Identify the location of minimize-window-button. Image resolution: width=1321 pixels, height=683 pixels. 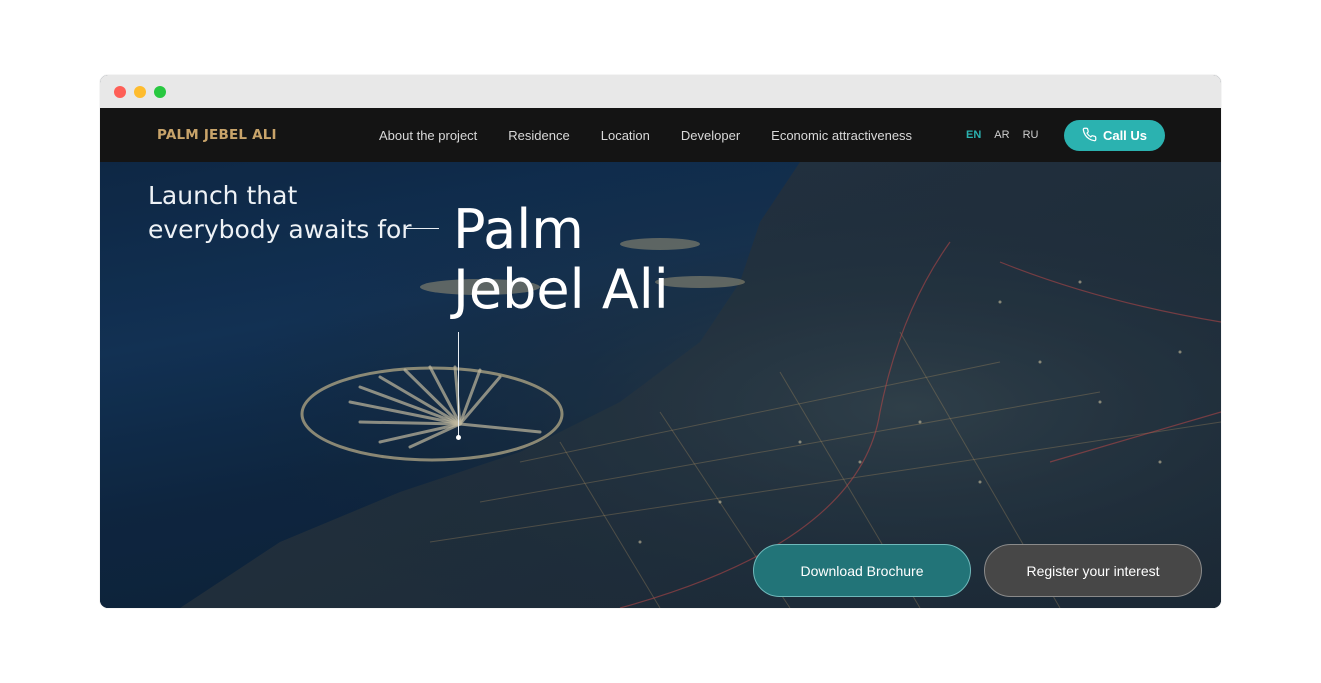
(140, 91).